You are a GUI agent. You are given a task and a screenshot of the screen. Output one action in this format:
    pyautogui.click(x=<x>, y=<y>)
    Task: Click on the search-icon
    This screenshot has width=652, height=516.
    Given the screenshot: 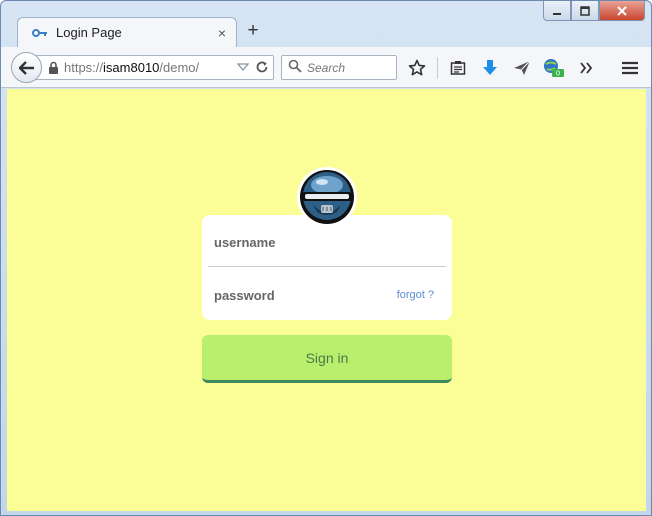 What is the action you would take?
    pyautogui.click(x=295, y=67)
    